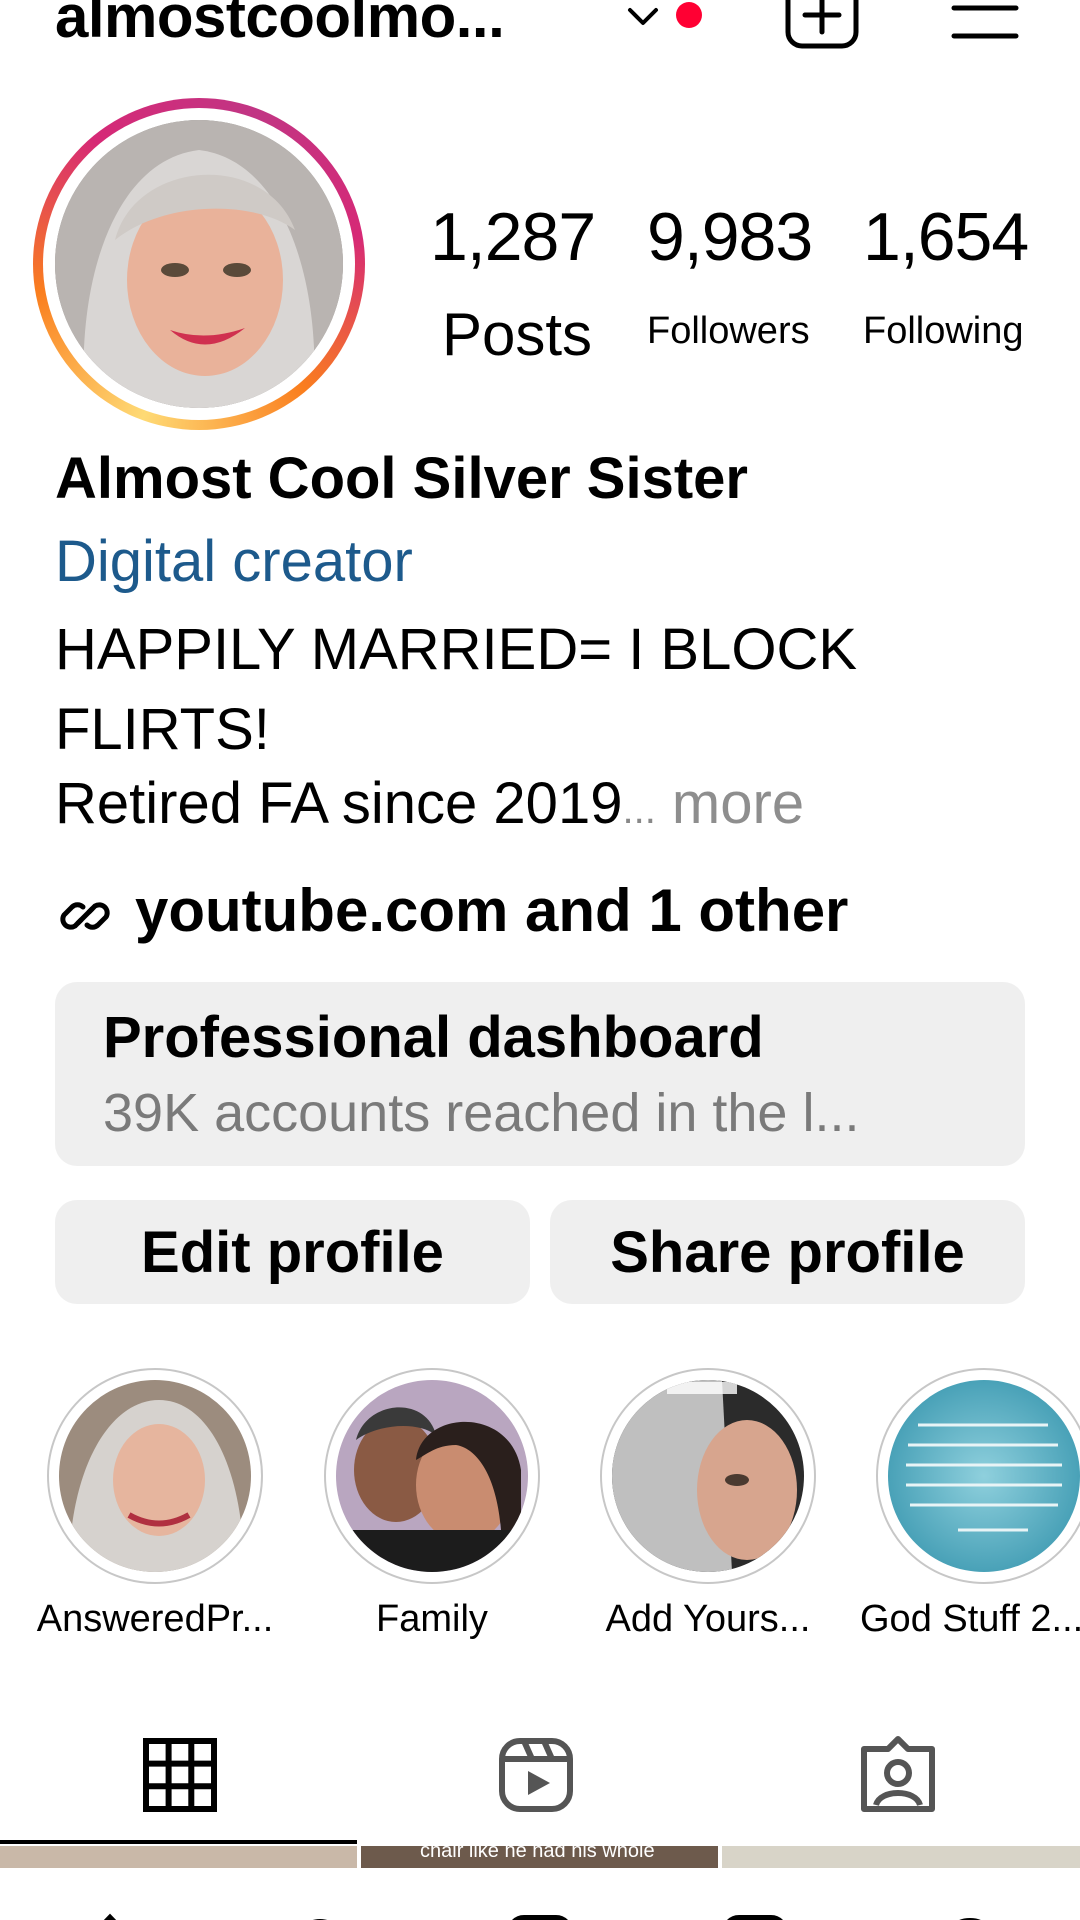 This screenshot has height=1920, width=1080. I want to click on highlight-add-yours, so click(708, 1476).